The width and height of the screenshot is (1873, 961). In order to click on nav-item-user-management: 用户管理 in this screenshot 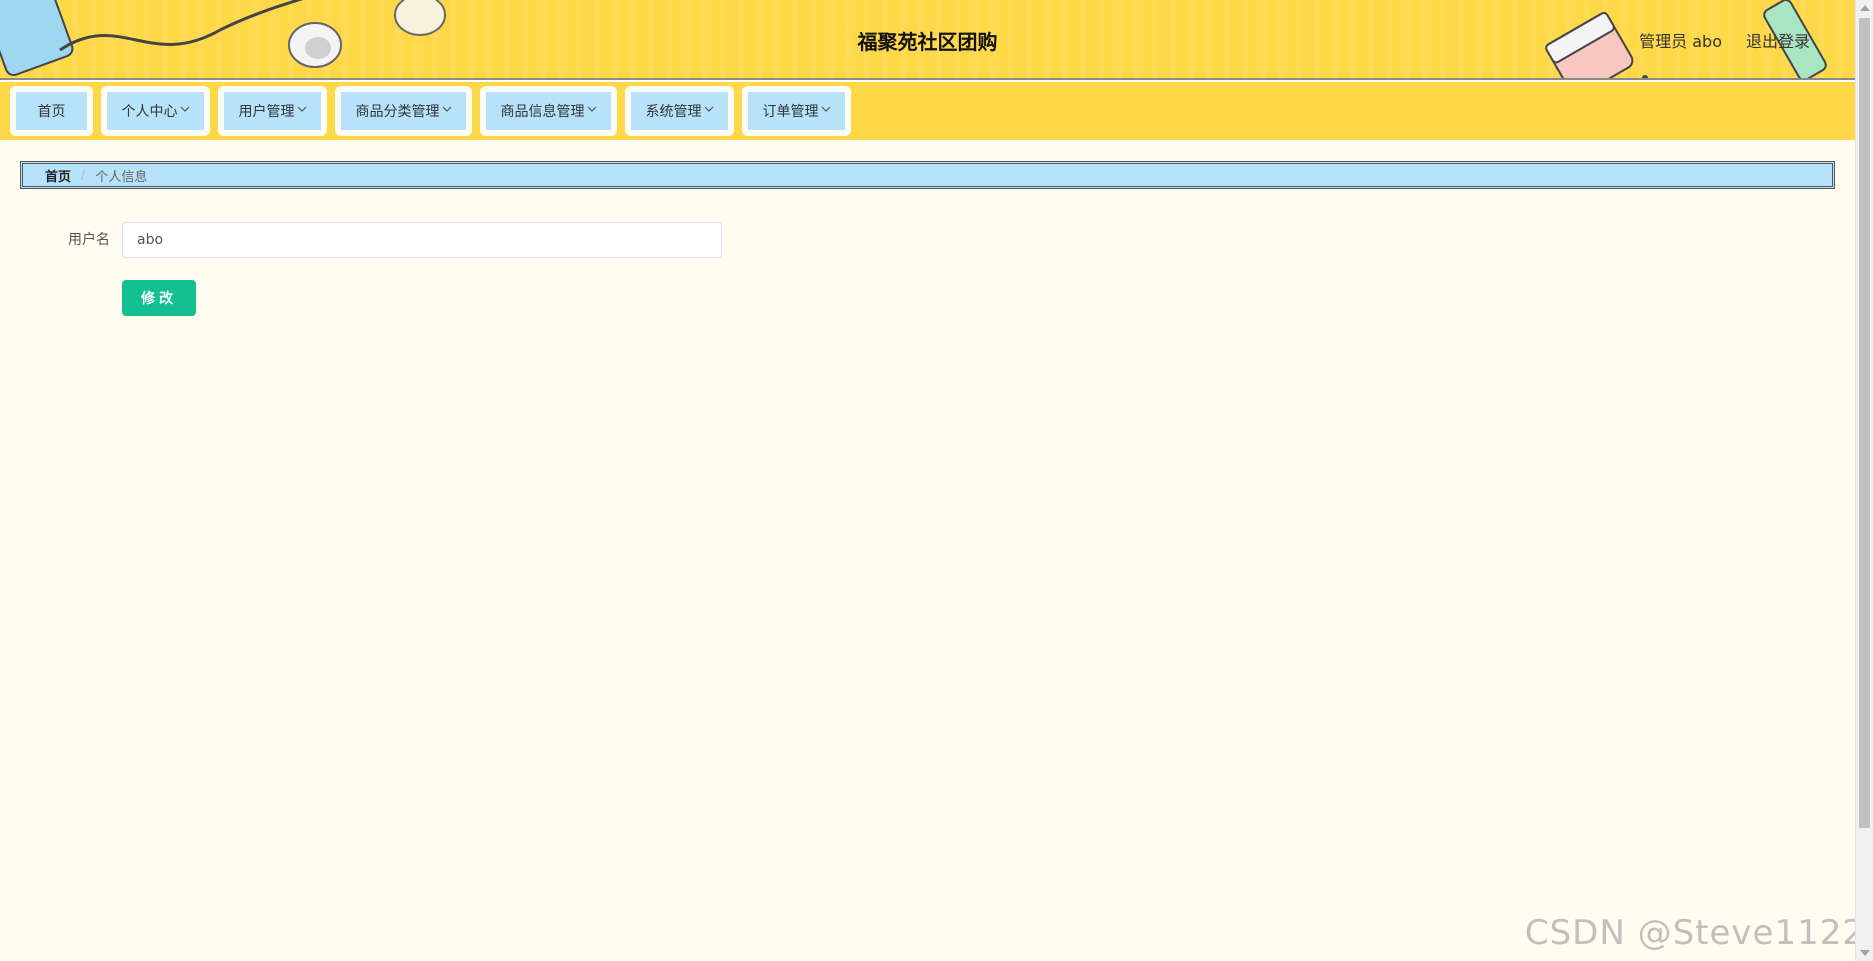, I will do `click(272, 111)`.